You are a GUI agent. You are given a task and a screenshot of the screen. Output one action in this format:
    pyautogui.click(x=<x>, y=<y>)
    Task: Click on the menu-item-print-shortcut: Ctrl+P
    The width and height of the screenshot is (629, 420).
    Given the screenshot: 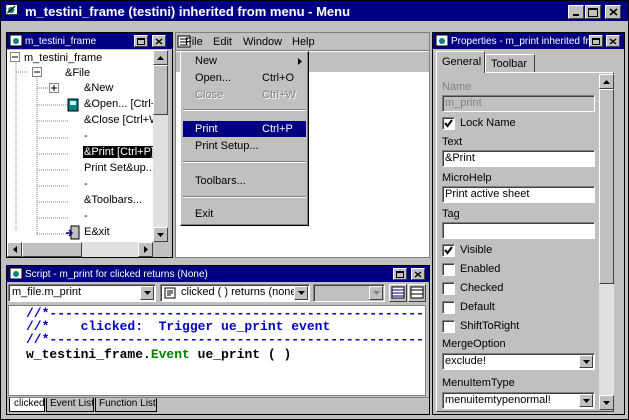 What is the action you would take?
    pyautogui.click(x=277, y=129)
    